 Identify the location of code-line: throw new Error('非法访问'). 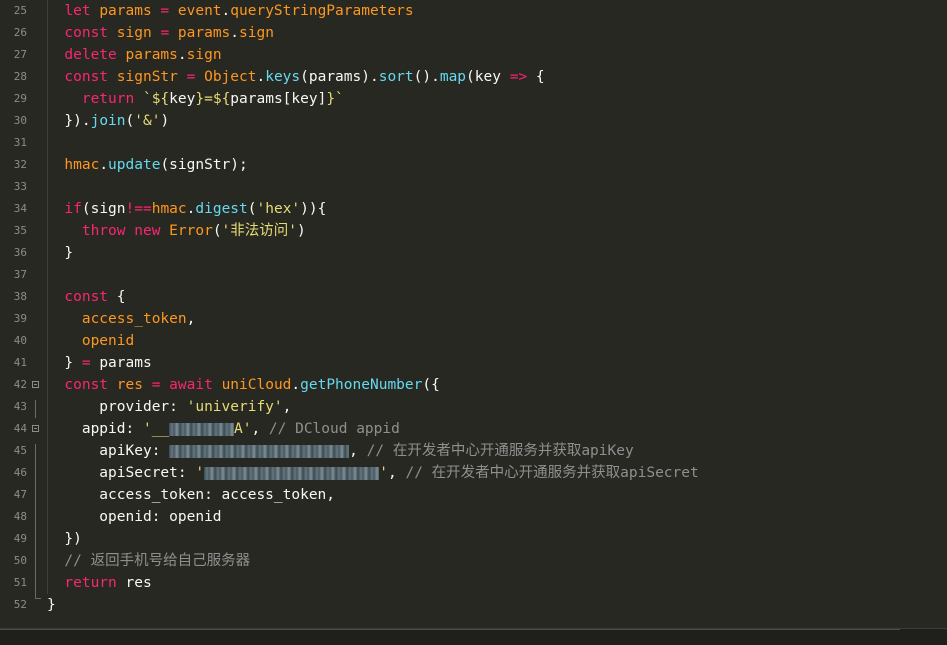
(185, 231).